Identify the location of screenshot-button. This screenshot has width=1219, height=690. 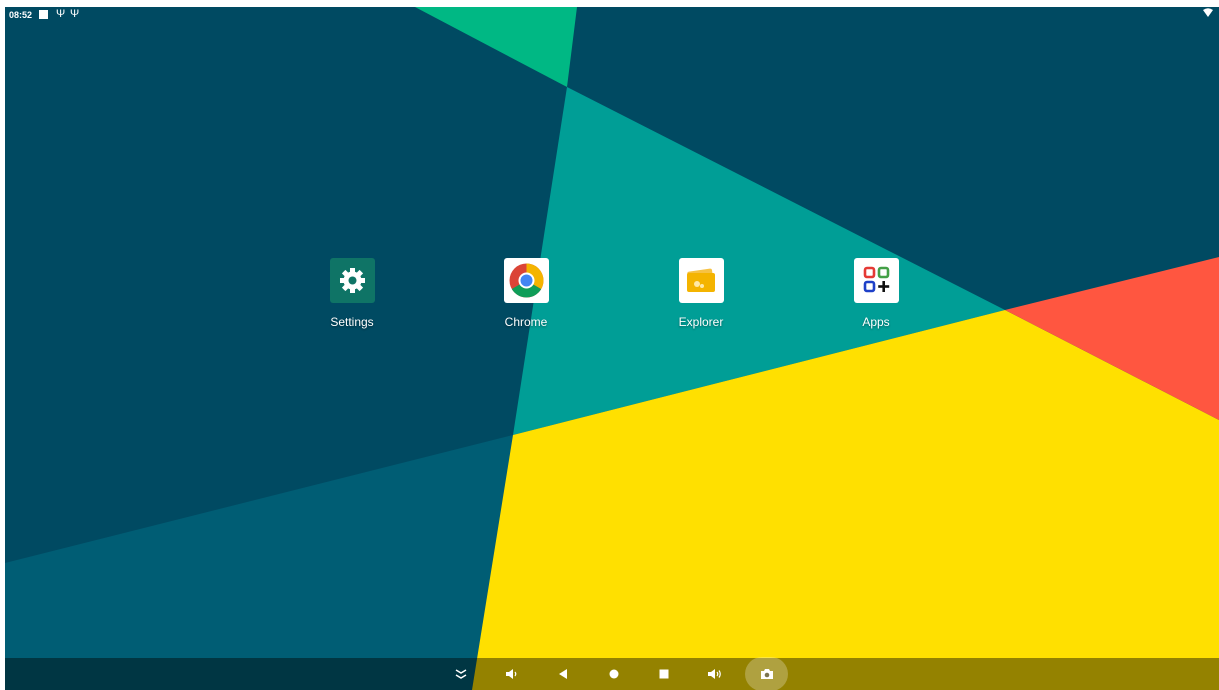
(766, 673).